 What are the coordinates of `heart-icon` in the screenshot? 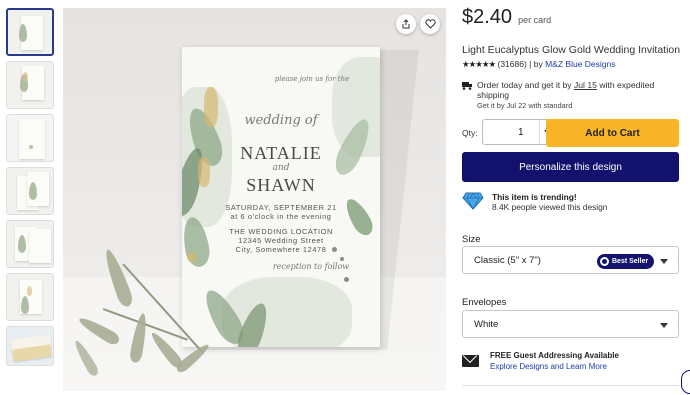 It's located at (430, 24).